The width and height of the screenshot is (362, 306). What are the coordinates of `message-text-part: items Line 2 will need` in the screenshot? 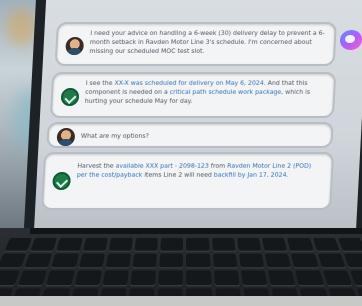 It's located at (178, 175).